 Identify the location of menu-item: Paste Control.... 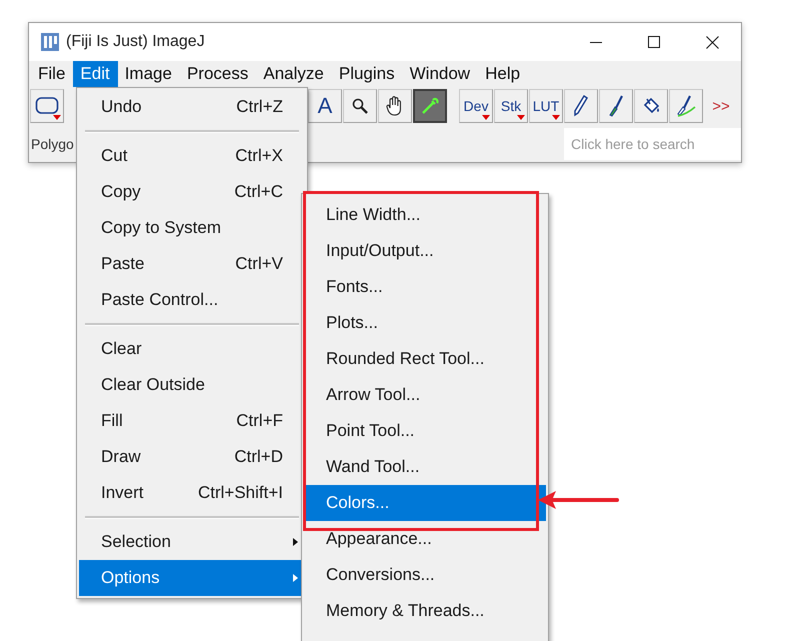
(192, 300).